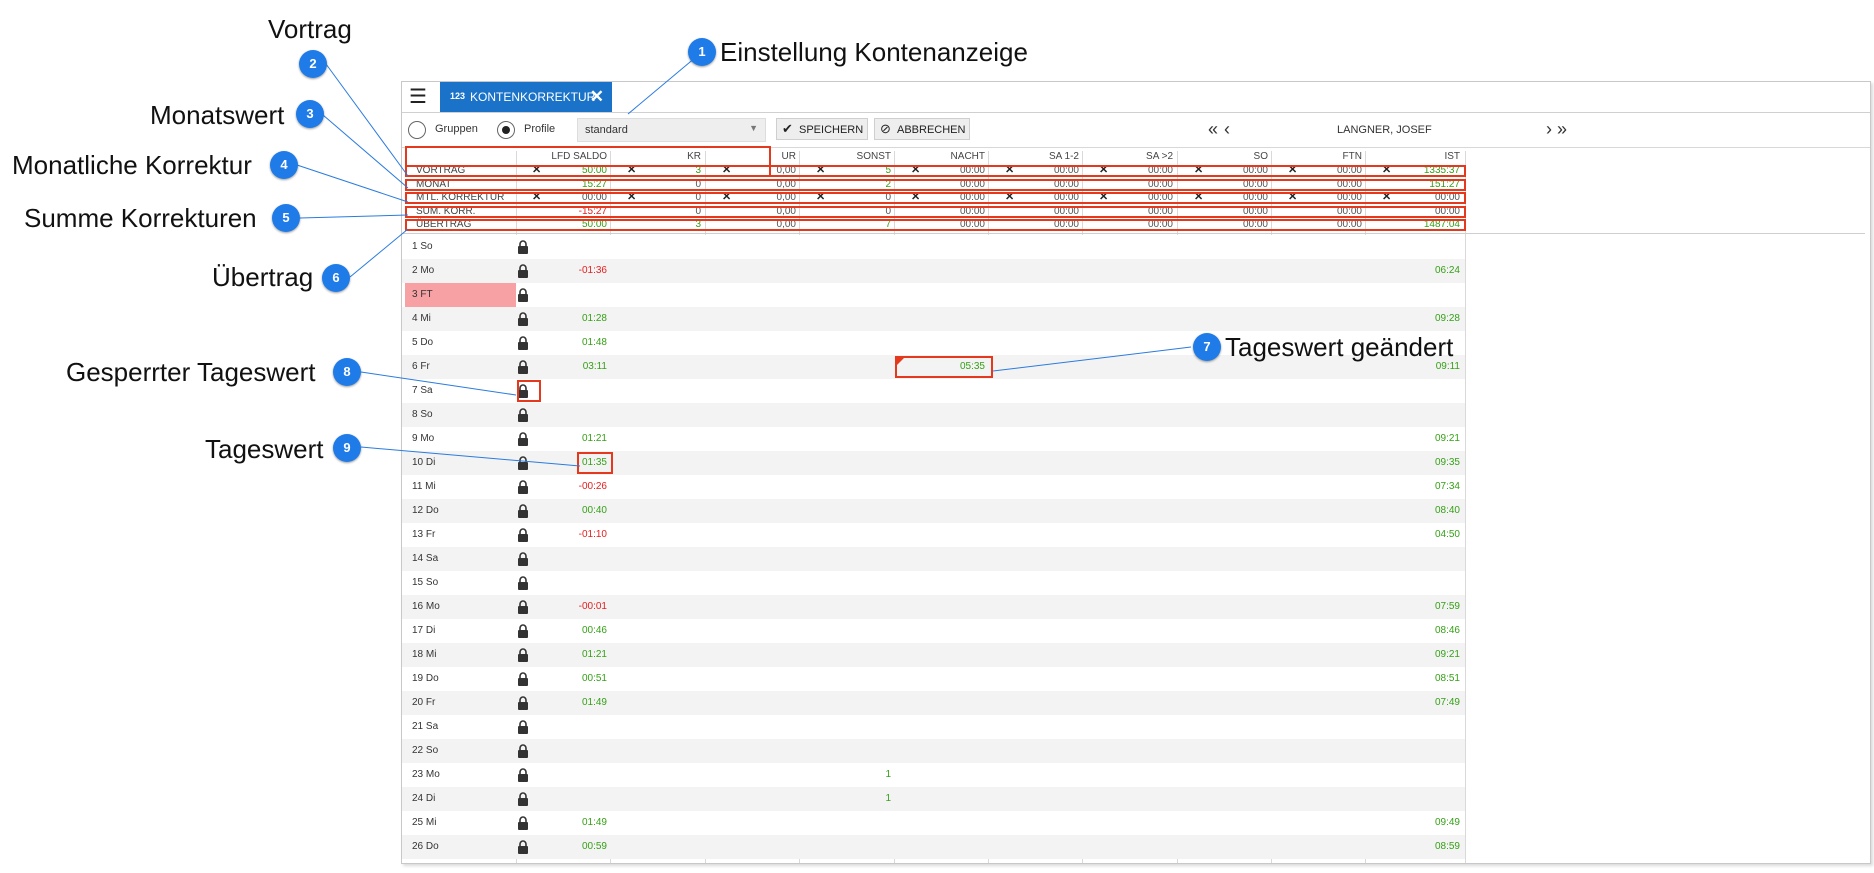 This screenshot has height=873, width=1874. I want to click on day-label: 16 Mo, so click(426, 606).